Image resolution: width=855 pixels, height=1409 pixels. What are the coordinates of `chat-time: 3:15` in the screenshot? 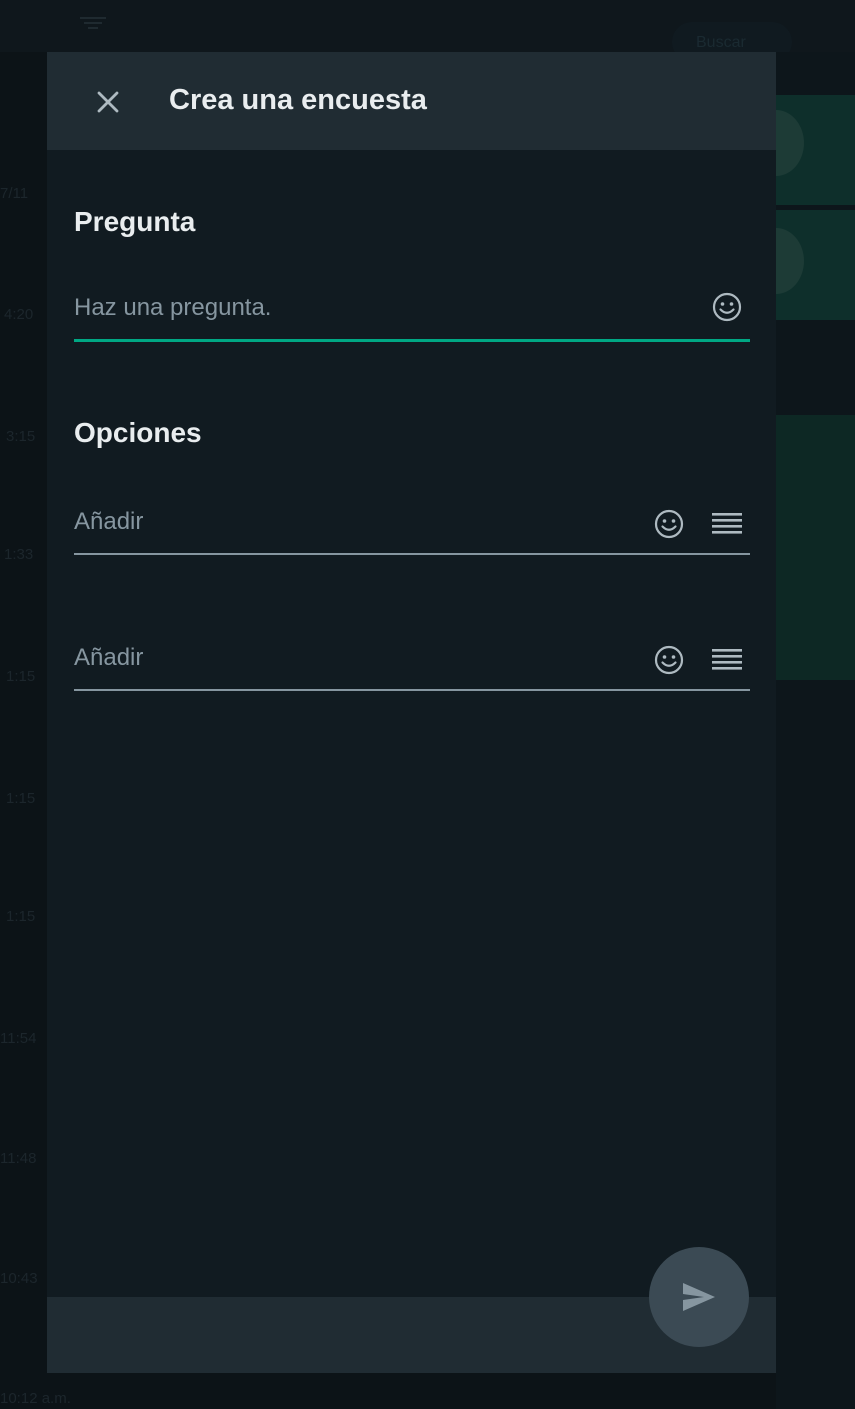 It's located at (21, 436).